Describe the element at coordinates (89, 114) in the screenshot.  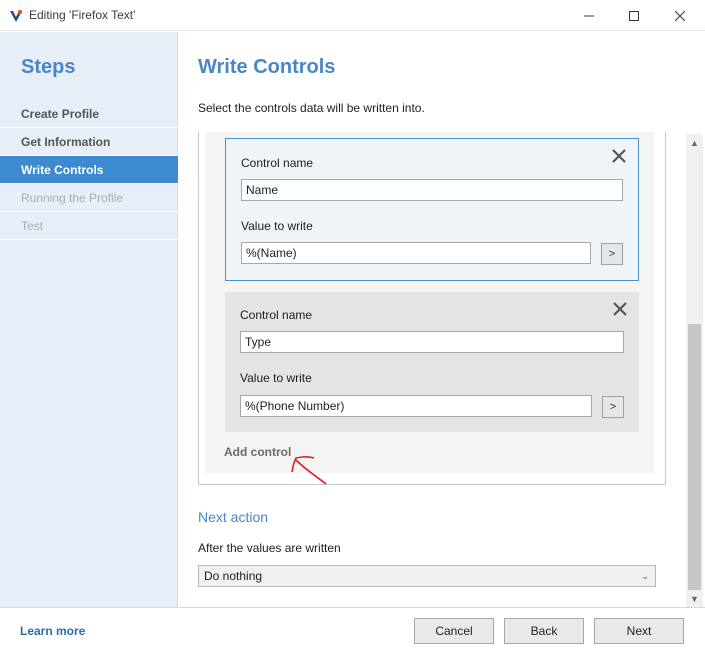
I see `step-create-profile: Create Profile` at that location.